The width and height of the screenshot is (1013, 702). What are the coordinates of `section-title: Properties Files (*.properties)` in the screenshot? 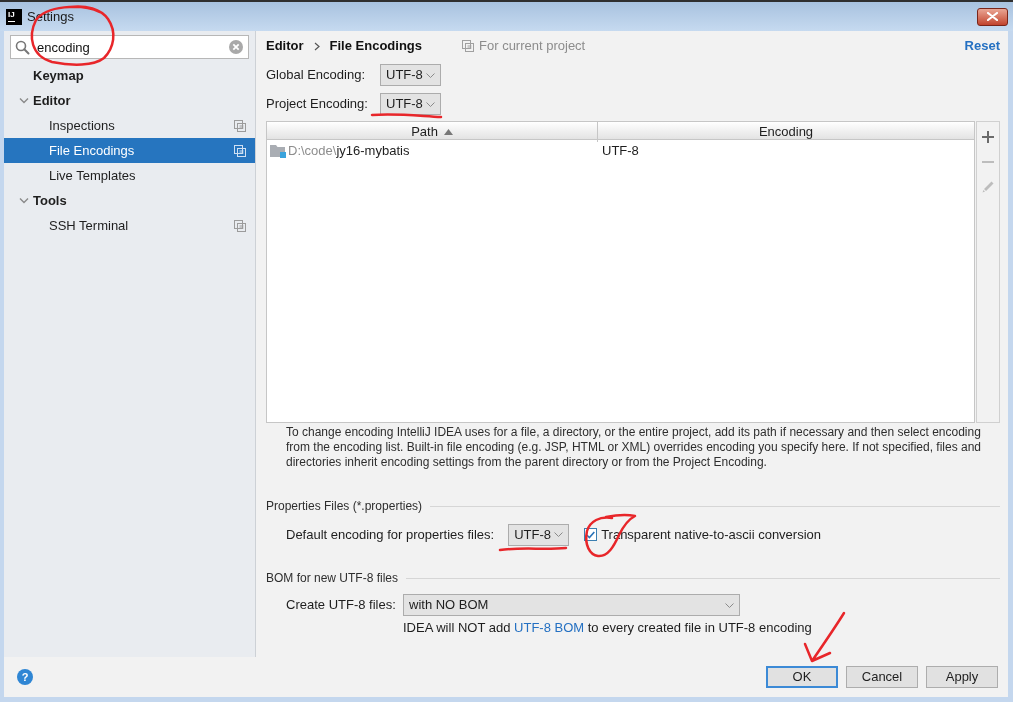 It's located at (344, 506).